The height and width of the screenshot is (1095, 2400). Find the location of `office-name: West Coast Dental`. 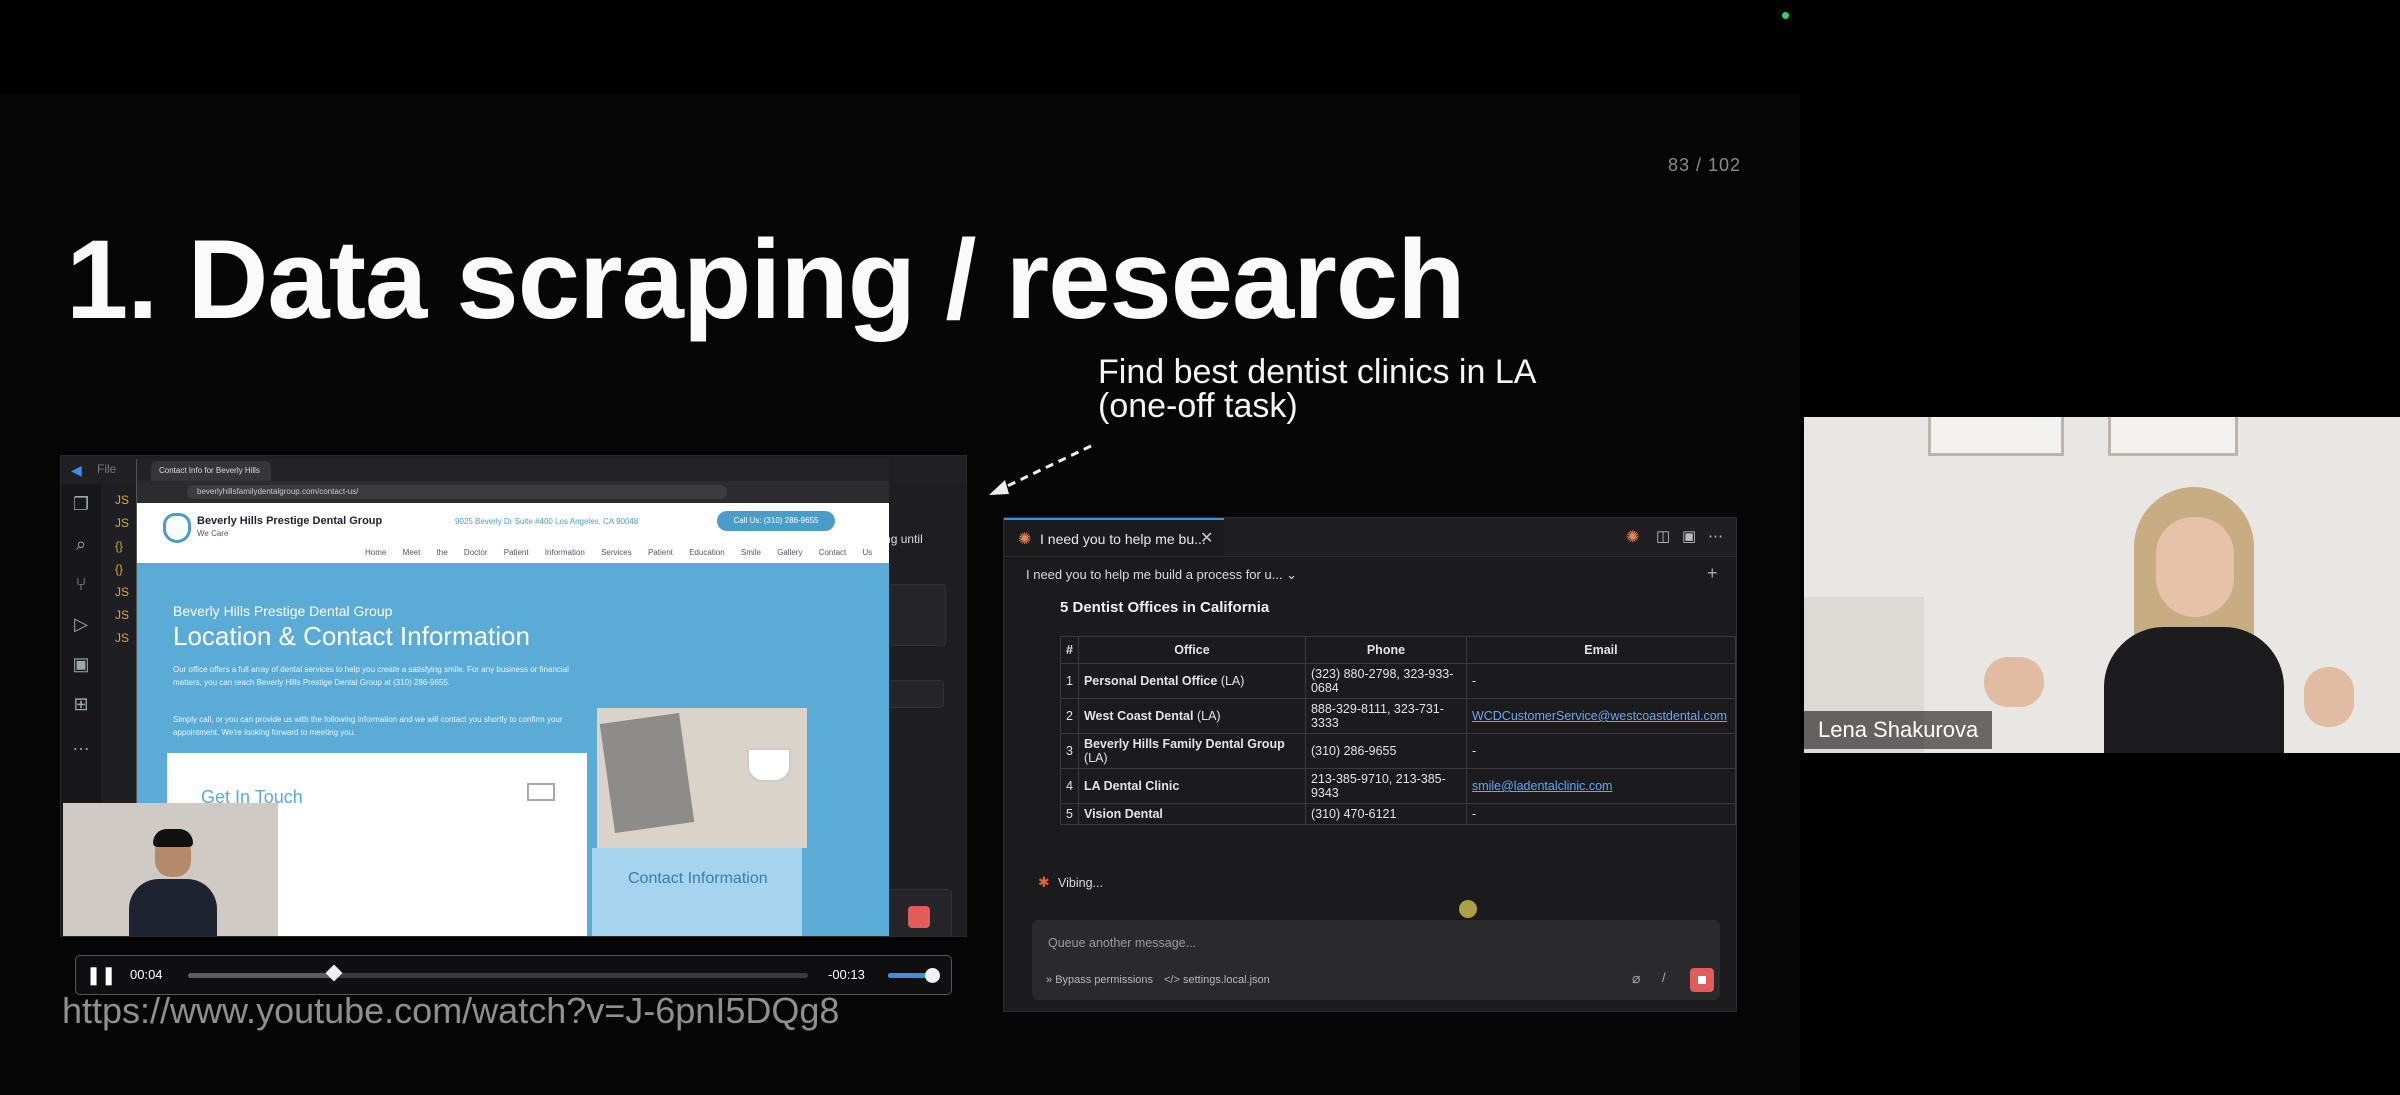

office-name: West Coast Dental is located at coordinates (1138, 716).